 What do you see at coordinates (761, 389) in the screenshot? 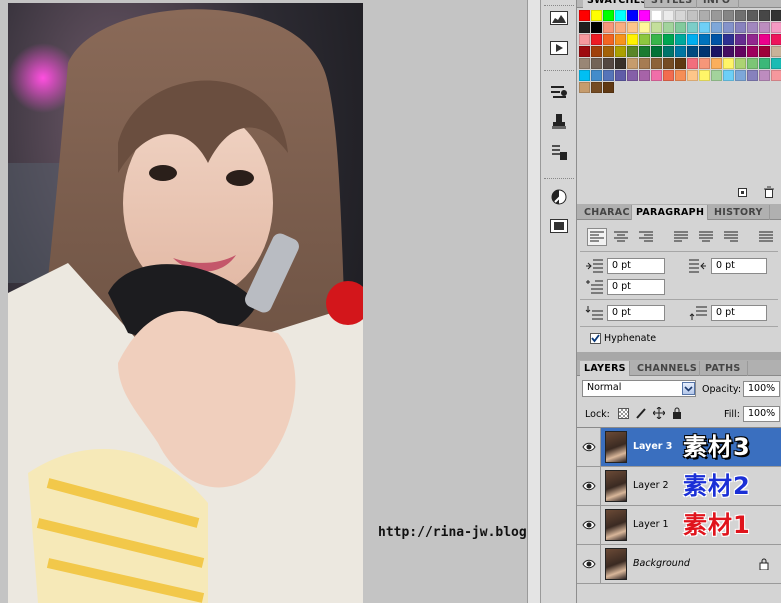
I see `opacity-field: 100%` at bounding box center [761, 389].